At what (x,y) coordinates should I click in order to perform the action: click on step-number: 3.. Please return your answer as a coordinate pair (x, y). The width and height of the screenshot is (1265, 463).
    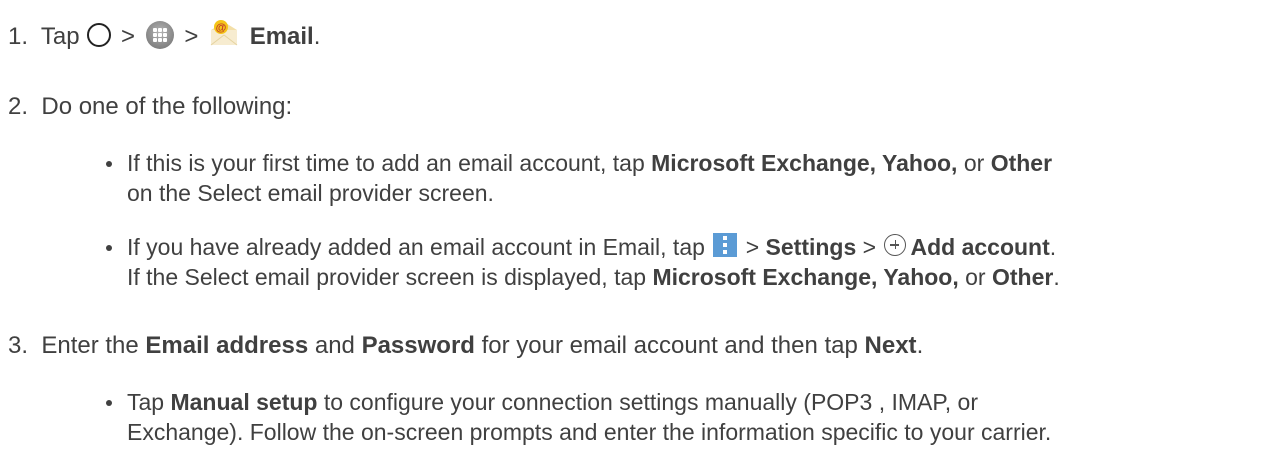
    Looking at the image, I should click on (18, 345).